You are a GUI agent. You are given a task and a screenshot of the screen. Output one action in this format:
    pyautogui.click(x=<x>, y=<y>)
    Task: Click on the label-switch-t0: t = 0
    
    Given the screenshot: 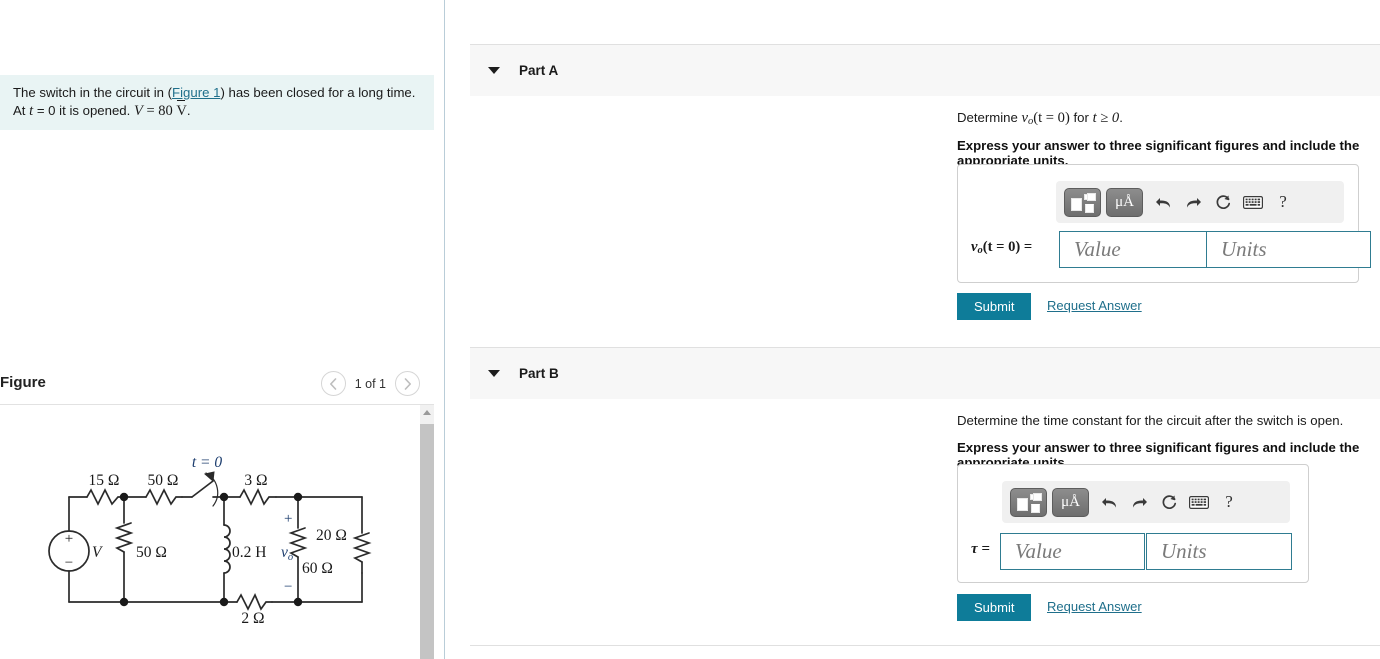 What is the action you would take?
    pyautogui.click(x=207, y=462)
    